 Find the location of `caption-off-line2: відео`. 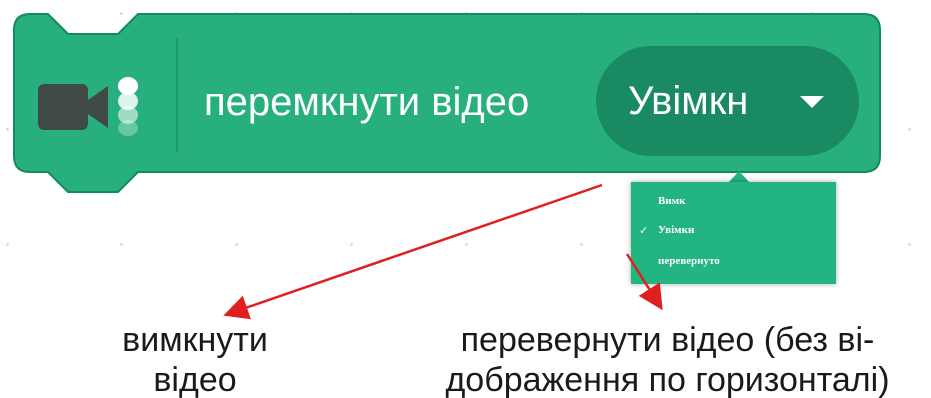

caption-off-line2: відео is located at coordinates (195, 379).